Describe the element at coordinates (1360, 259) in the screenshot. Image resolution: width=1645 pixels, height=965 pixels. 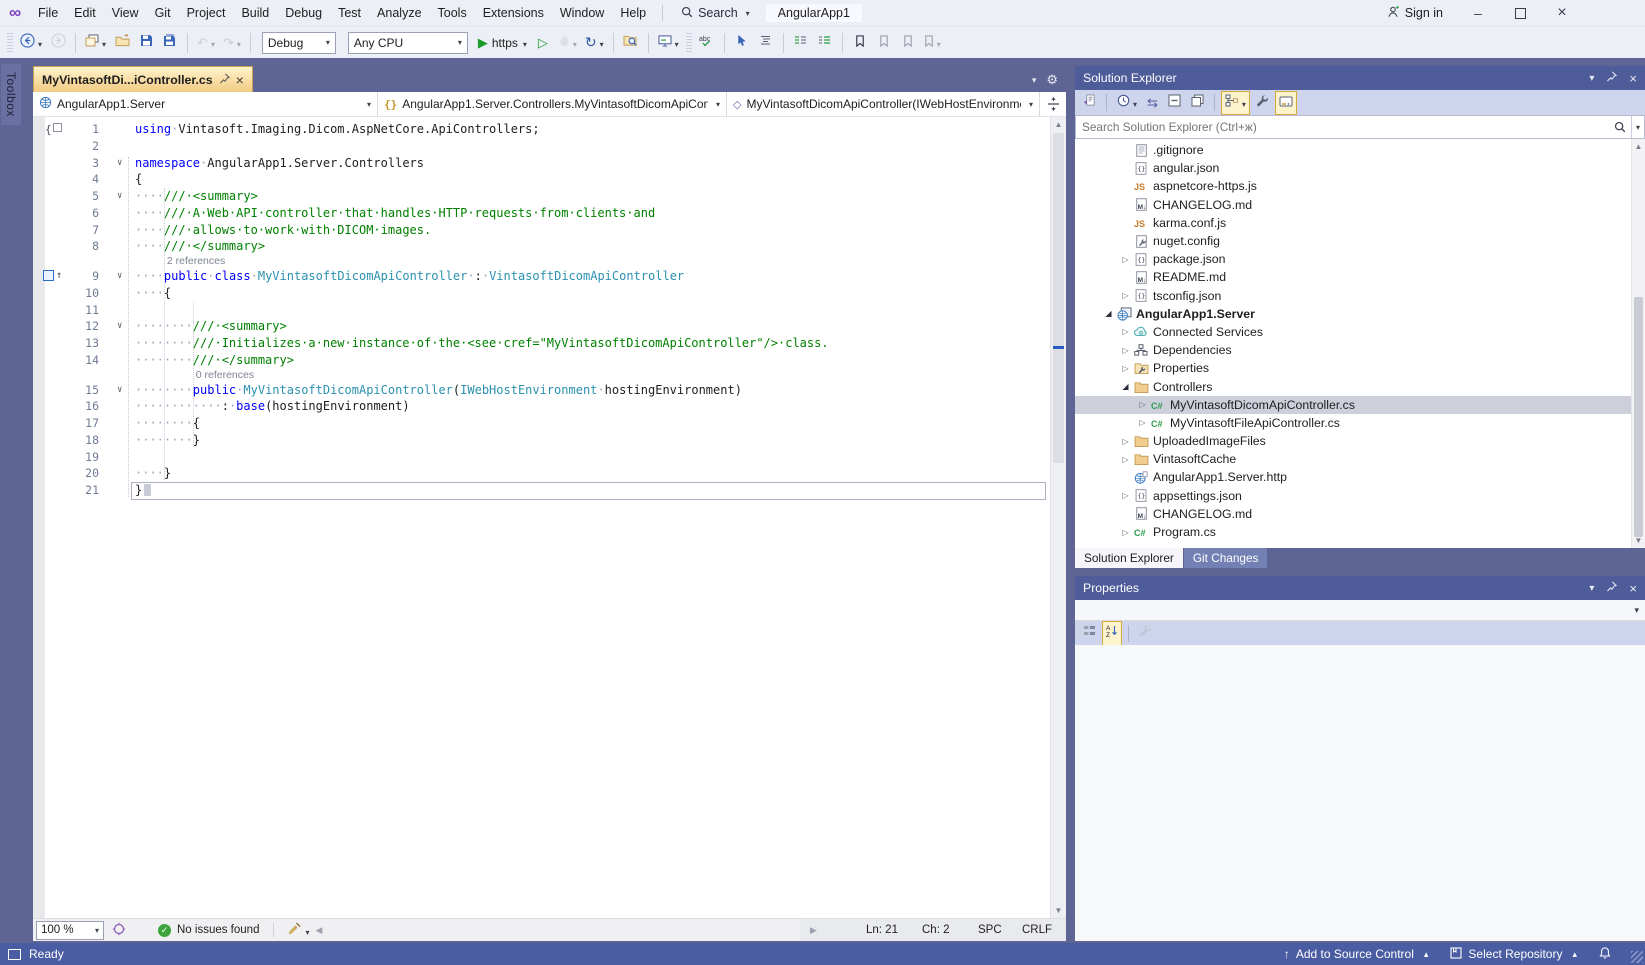
I see `tree-item-package-json: ▷ {} package.json` at that location.